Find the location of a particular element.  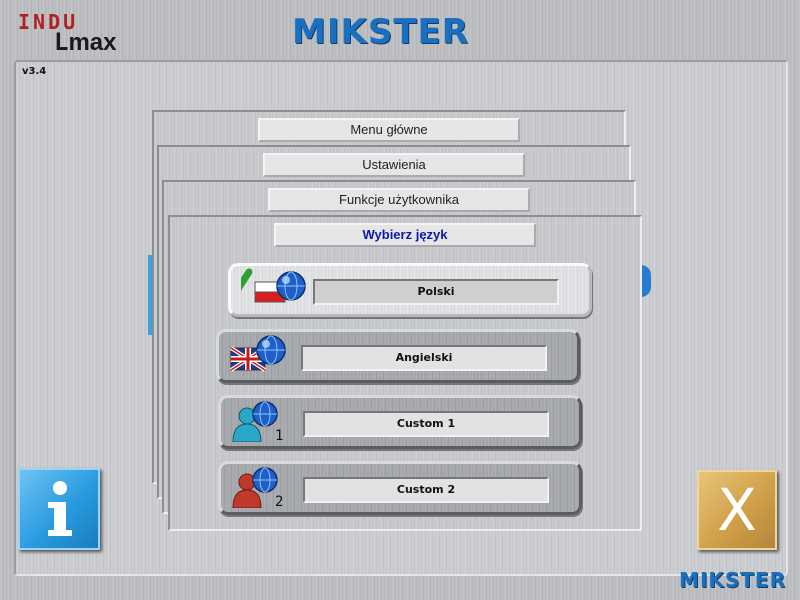

user-globe-1-icon: 1 is located at coordinates (262, 422).